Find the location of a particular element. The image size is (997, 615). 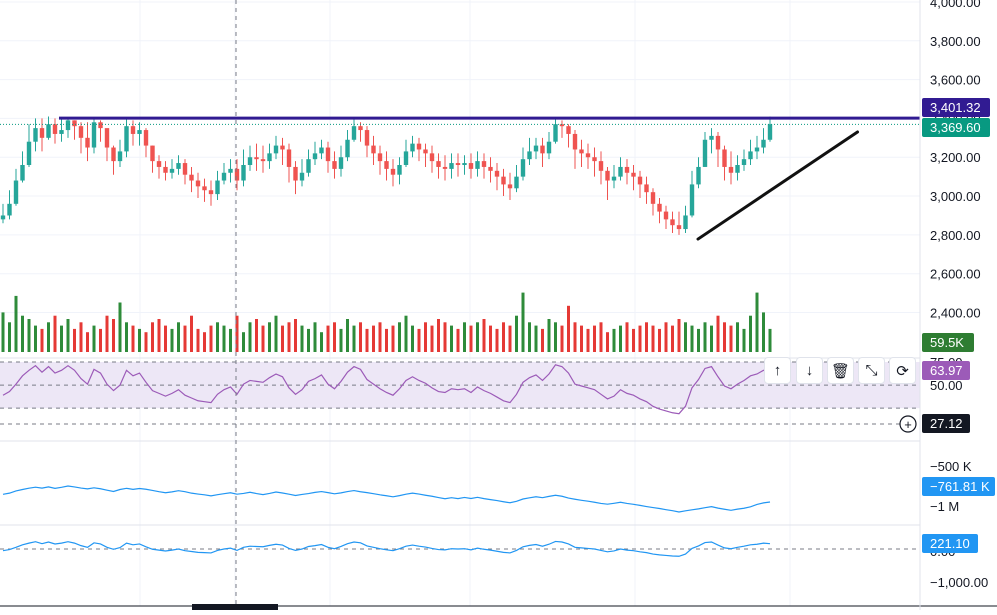

arrow-down-icon: ↓ is located at coordinates (809, 370).